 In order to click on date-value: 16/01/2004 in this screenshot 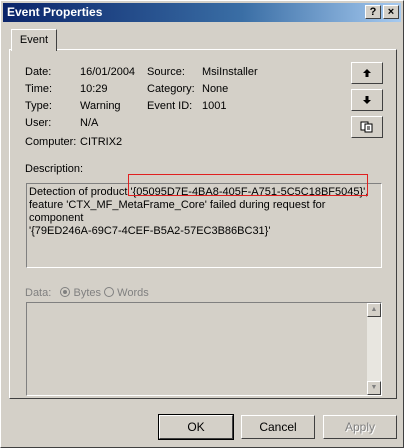, I will do `click(108, 72)`.